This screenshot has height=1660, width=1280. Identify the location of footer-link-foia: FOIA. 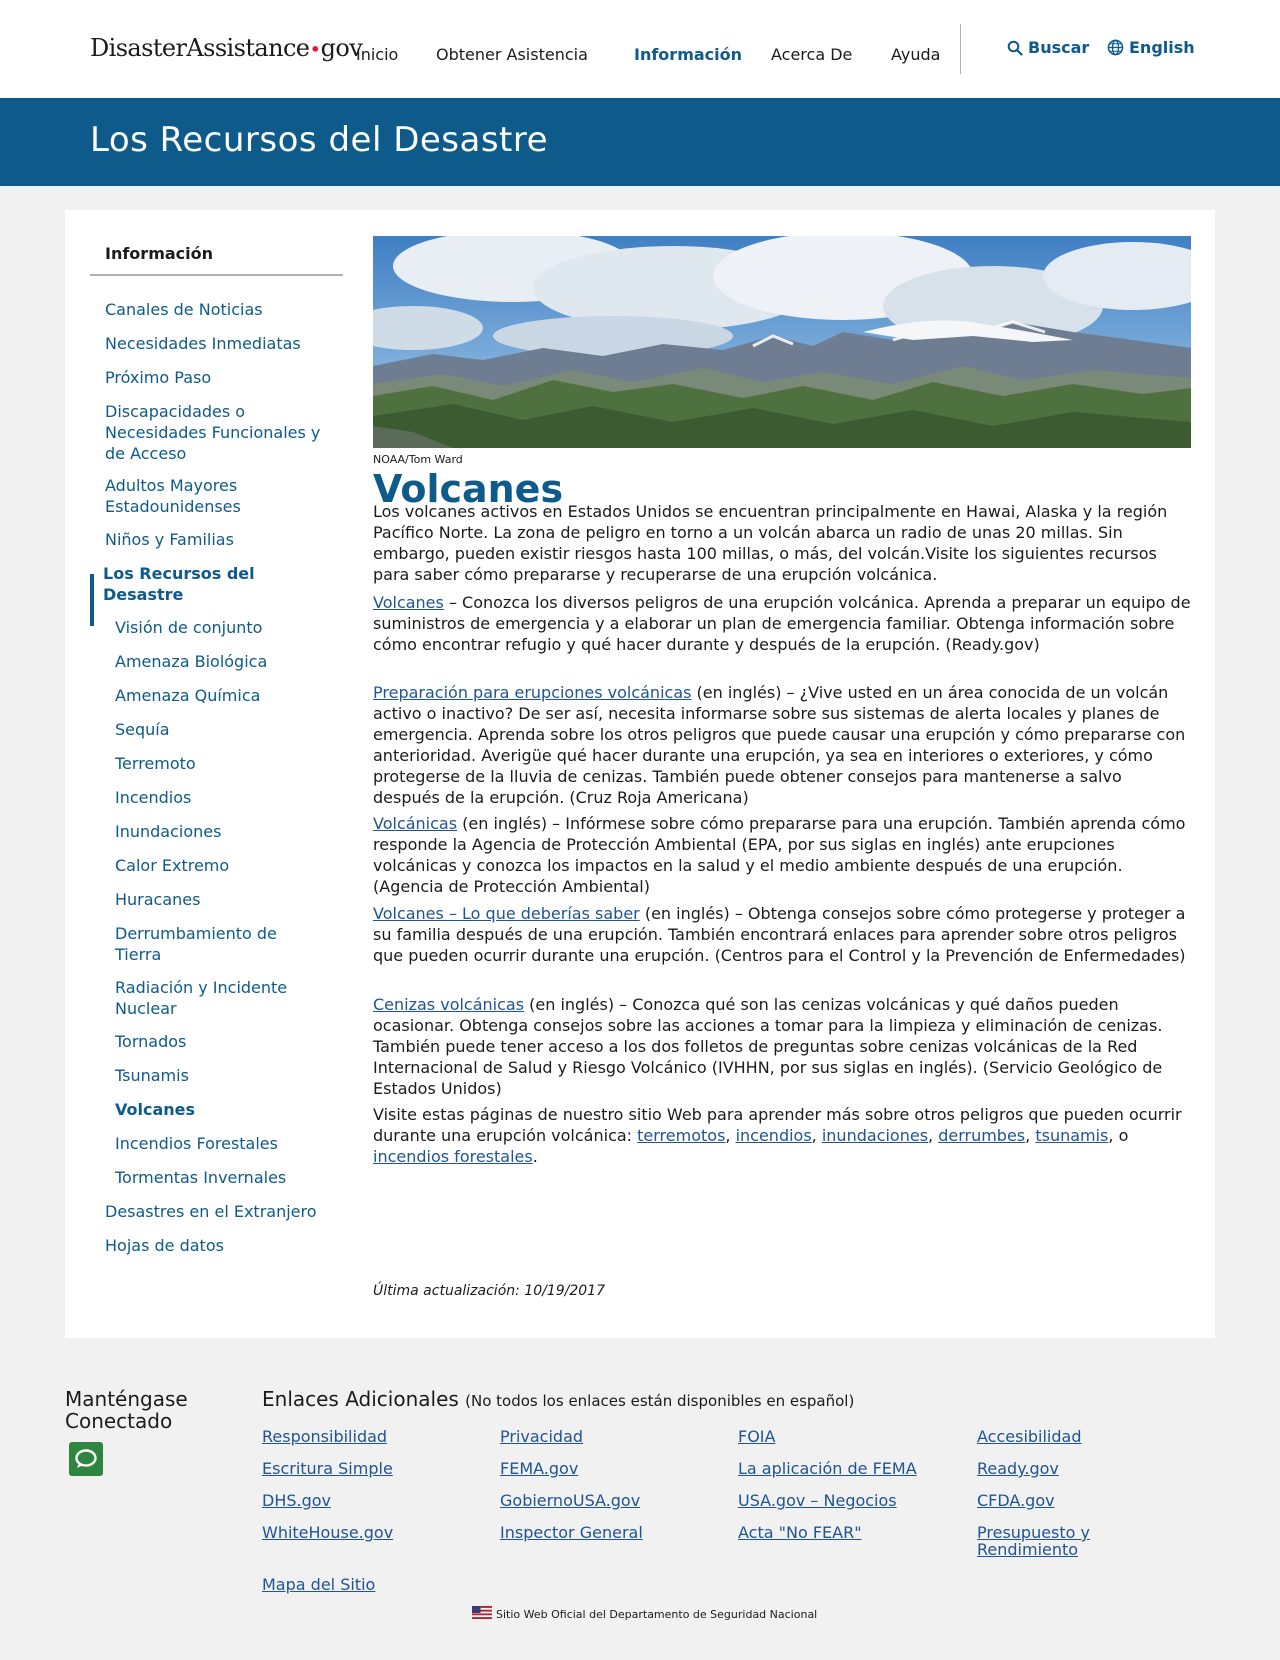
(838, 1436).